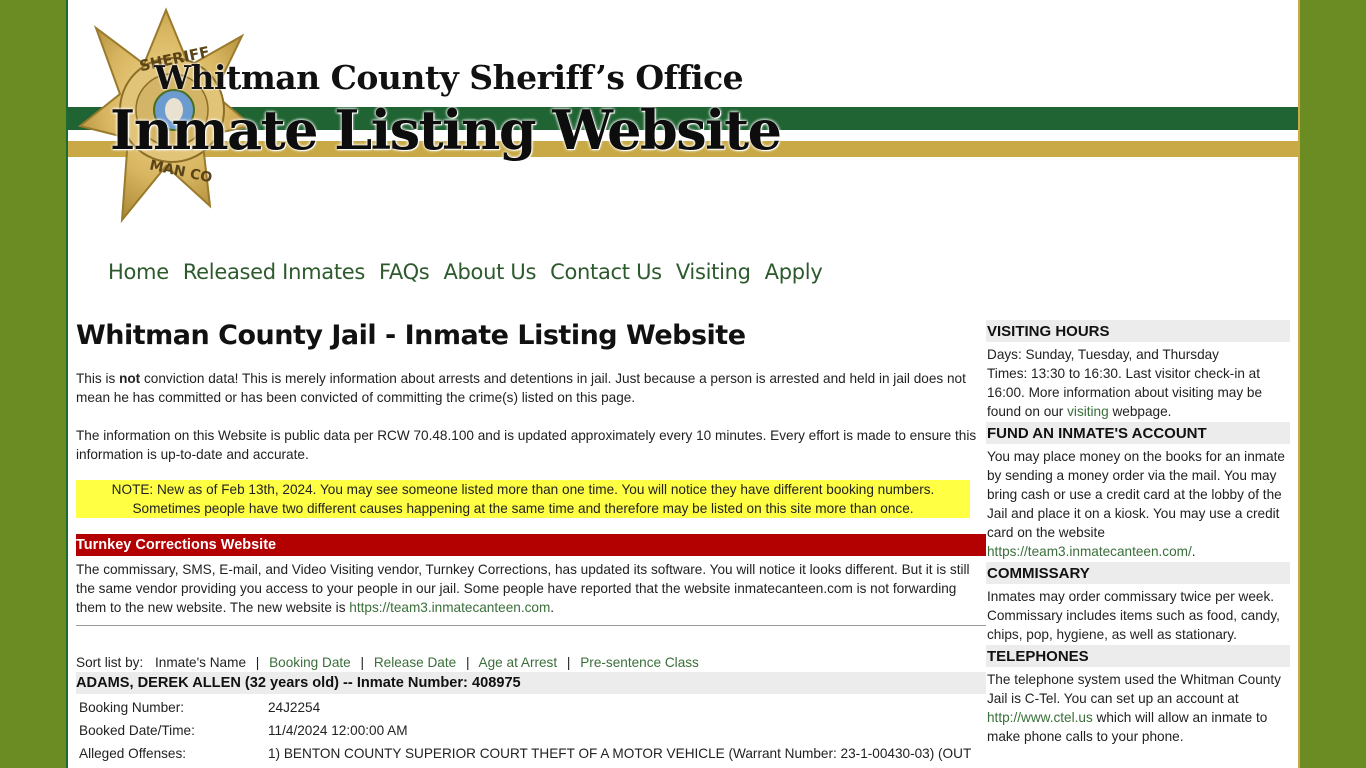  I want to click on field-label: Booking Number:, so click(132, 707).